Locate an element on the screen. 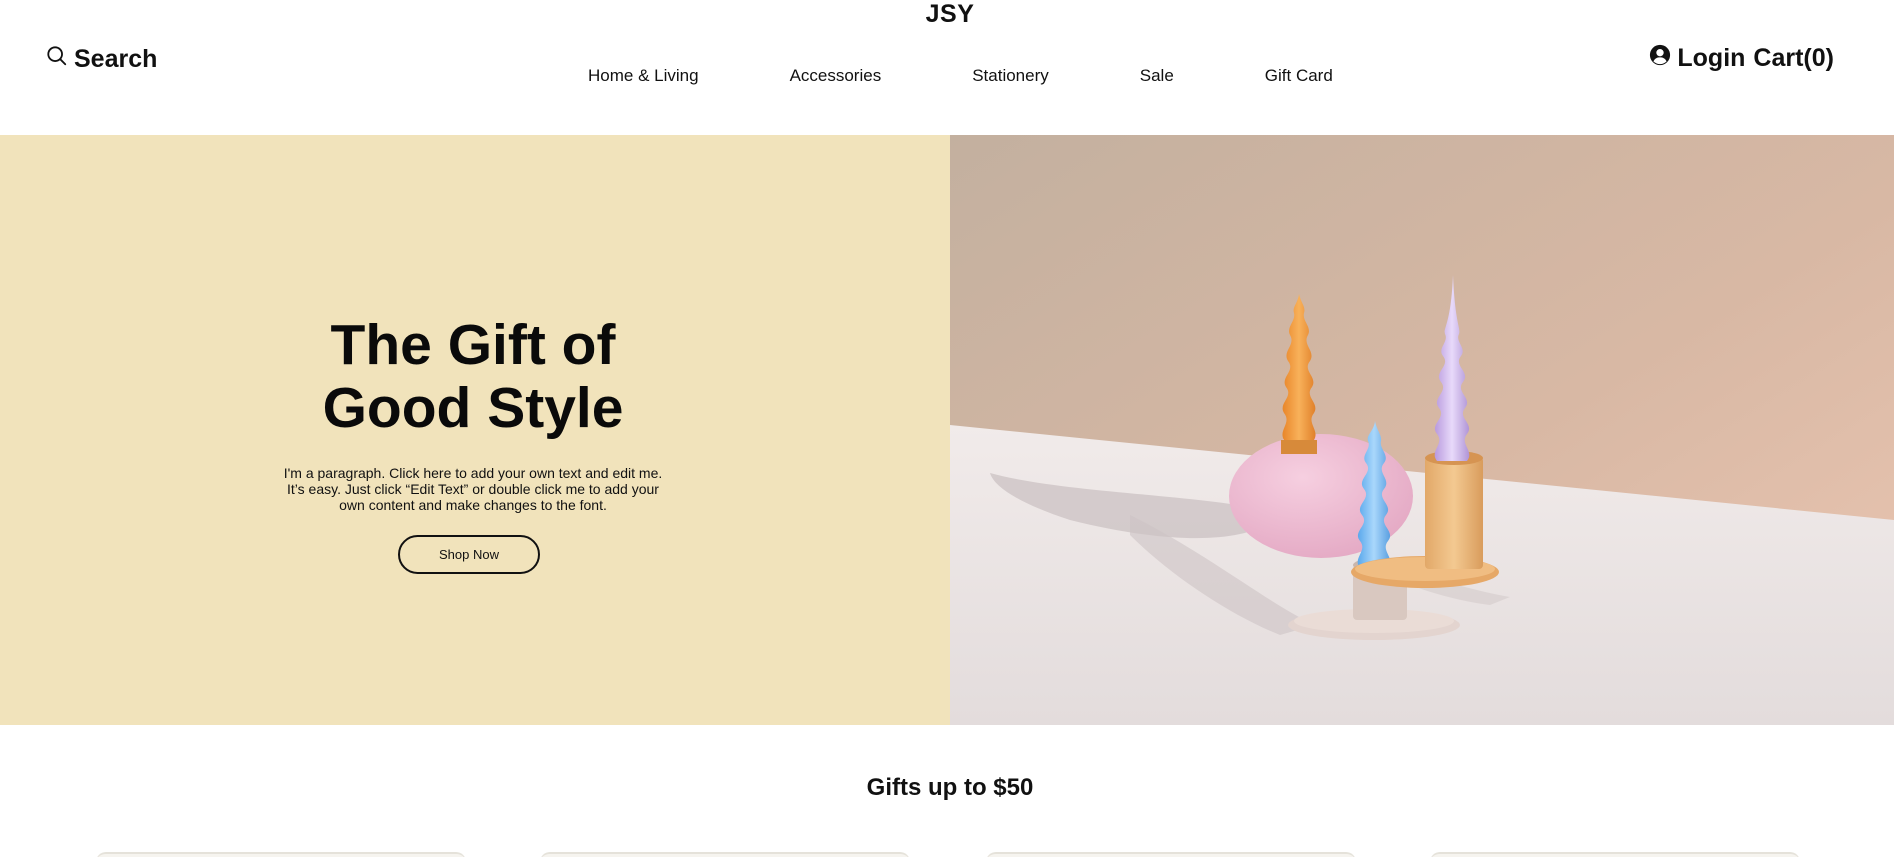 The width and height of the screenshot is (1894, 857). brand-logo: JSY is located at coordinates (947, 14).